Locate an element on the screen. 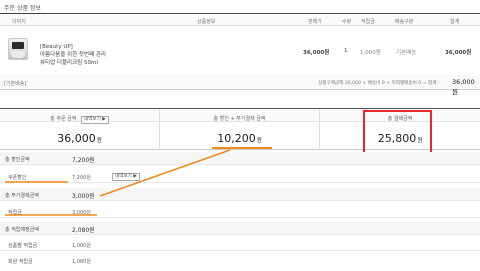 This screenshot has height=271, width=480. order-total-value: 36,000 is located at coordinates (76, 138).